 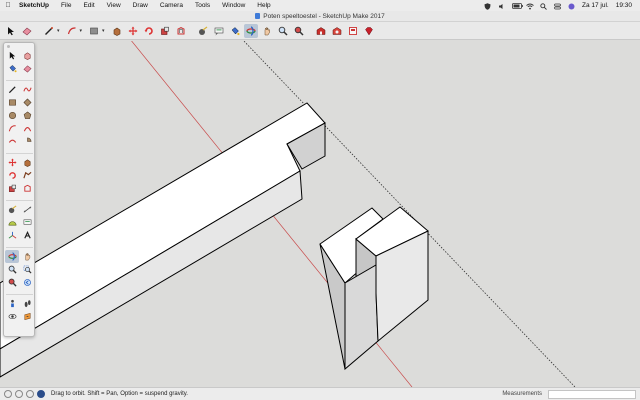 I want to click on layout-icon, so click(x=353, y=31).